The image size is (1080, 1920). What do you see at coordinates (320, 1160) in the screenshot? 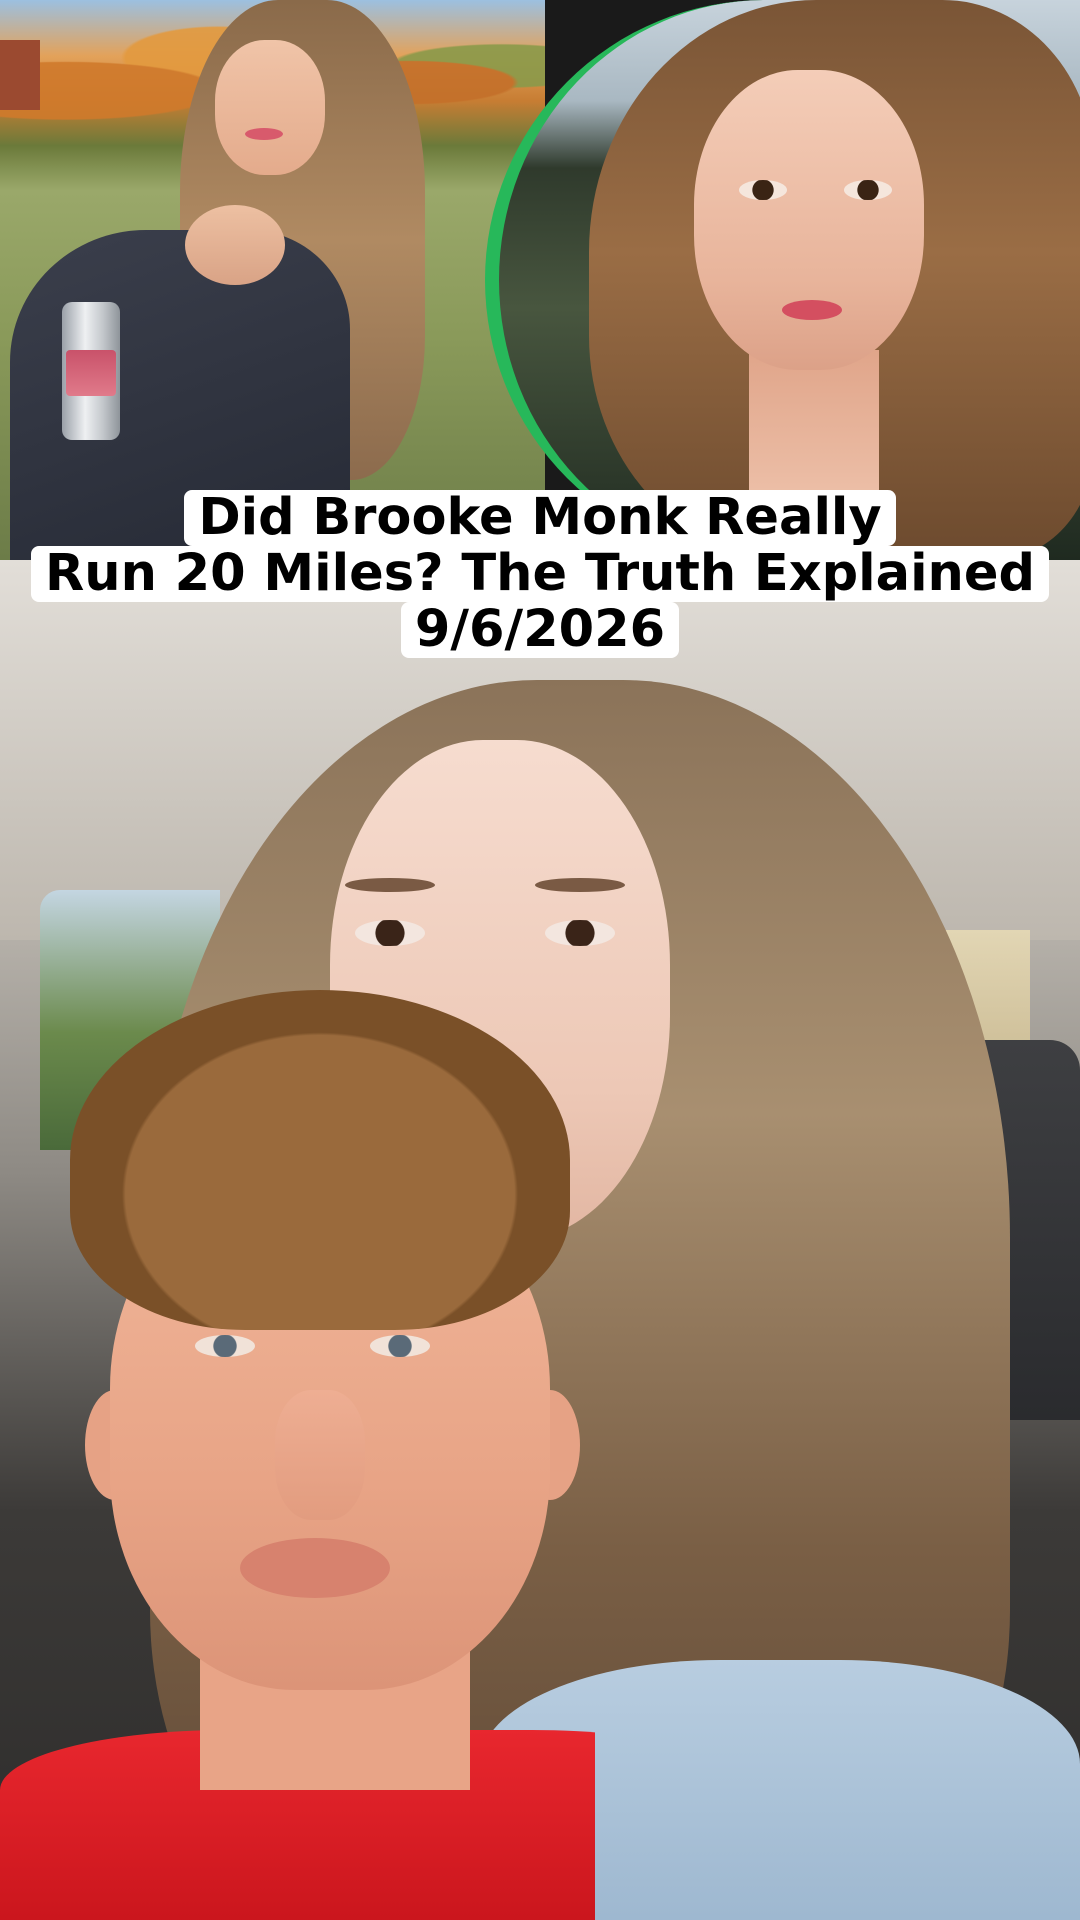
I see `hair` at bounding box center [320, 1160].